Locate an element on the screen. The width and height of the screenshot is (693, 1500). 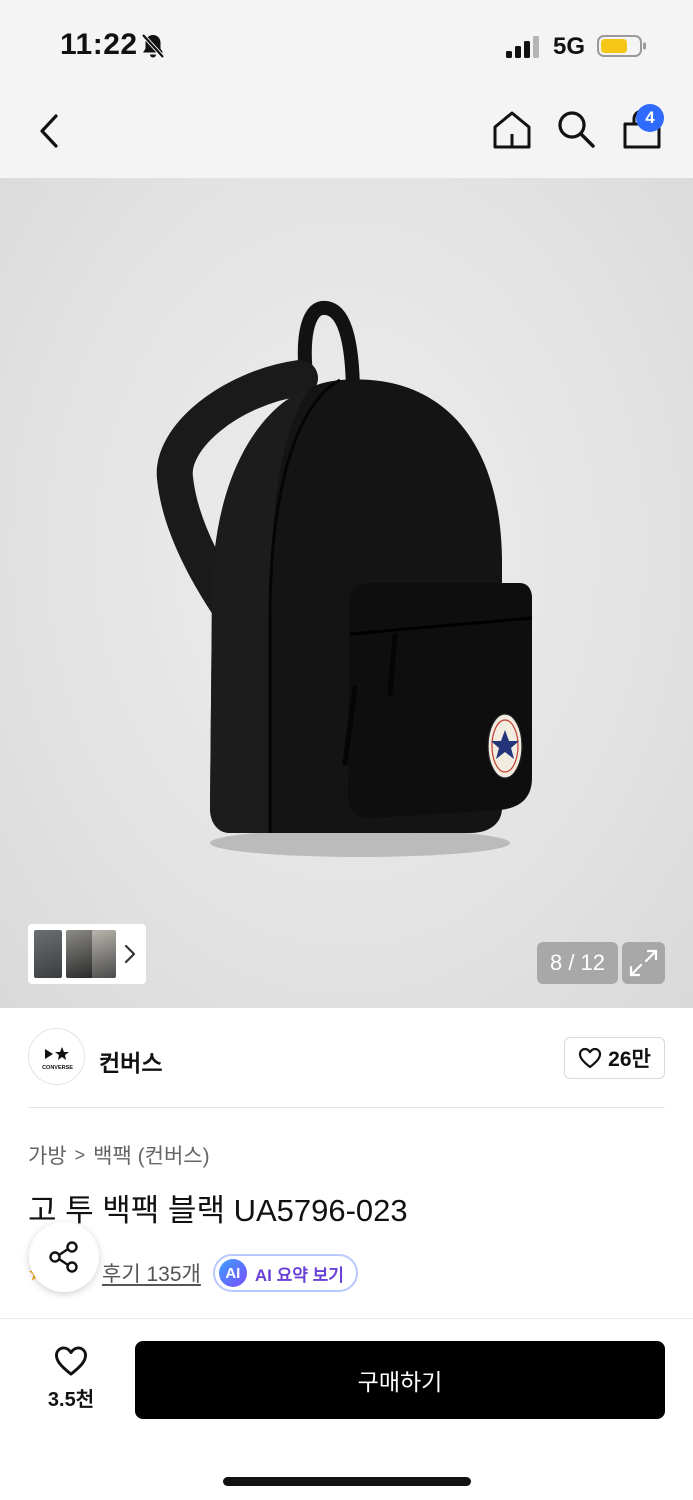
svg-text: CONVERSE is located at coordinates (57, 1068).